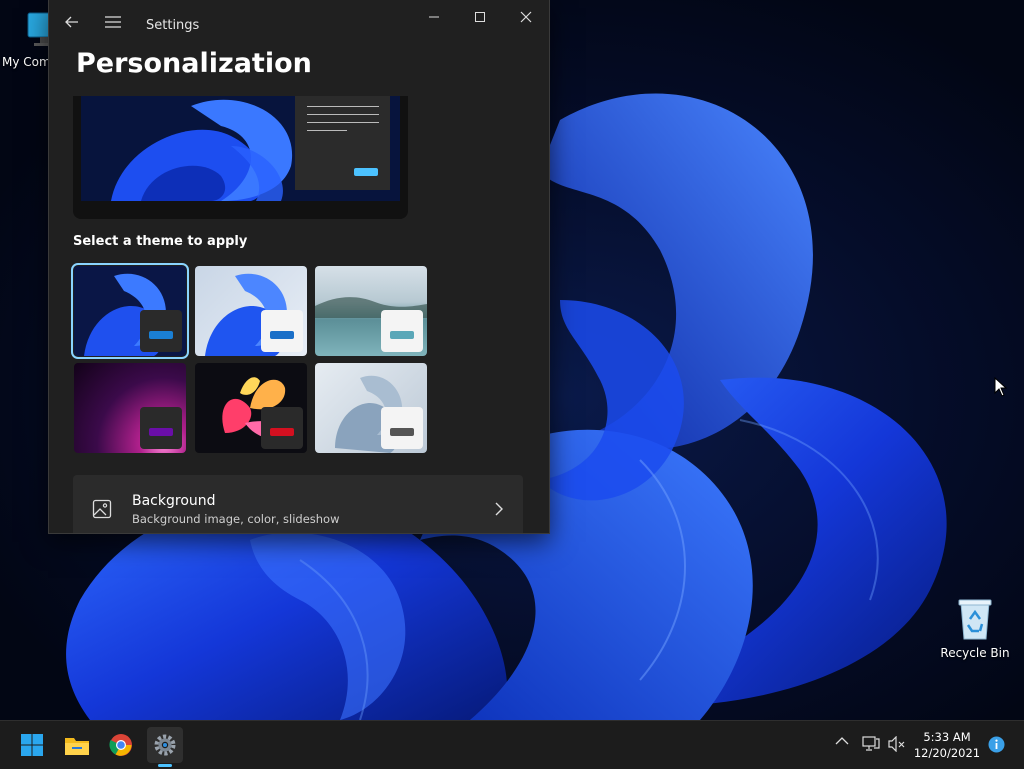 Image resolution: width=1024 pixels, height=769 pixels. What do you see at coordinates (947, 737) in the screenshot?
I see `clock-time: 5:33 AM` at bounding box center [947, 737].